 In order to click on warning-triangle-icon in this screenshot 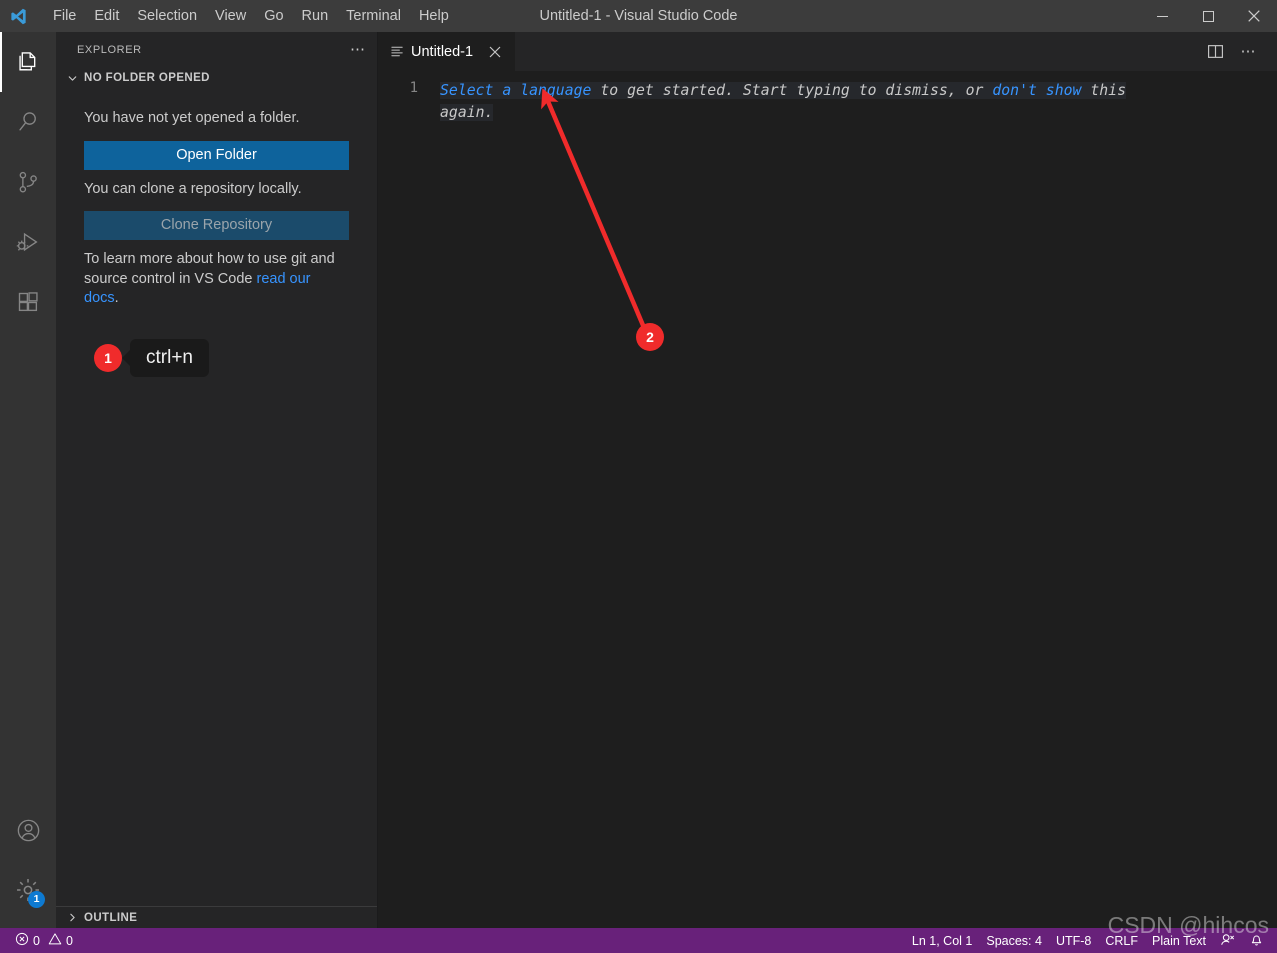, I will do `click(55, 940)`.